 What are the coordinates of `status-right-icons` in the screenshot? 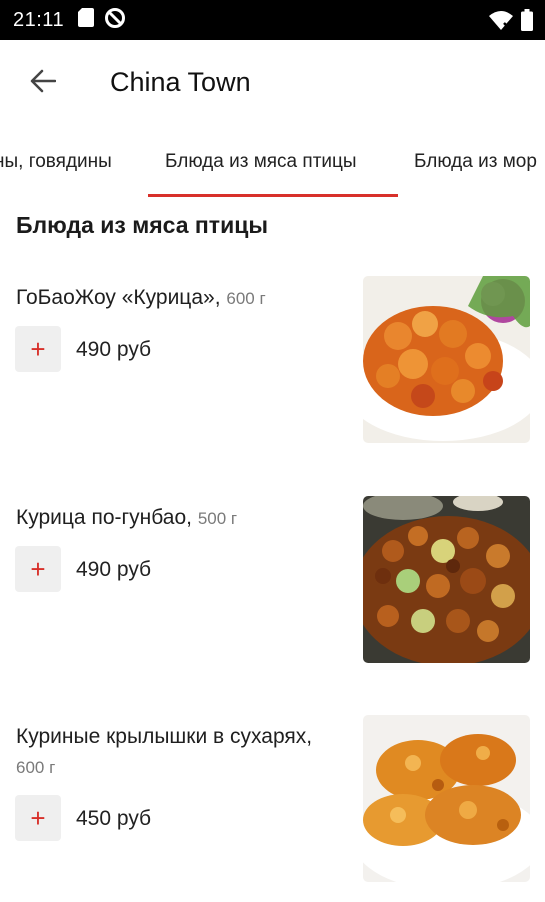 It's located at (511, 22).